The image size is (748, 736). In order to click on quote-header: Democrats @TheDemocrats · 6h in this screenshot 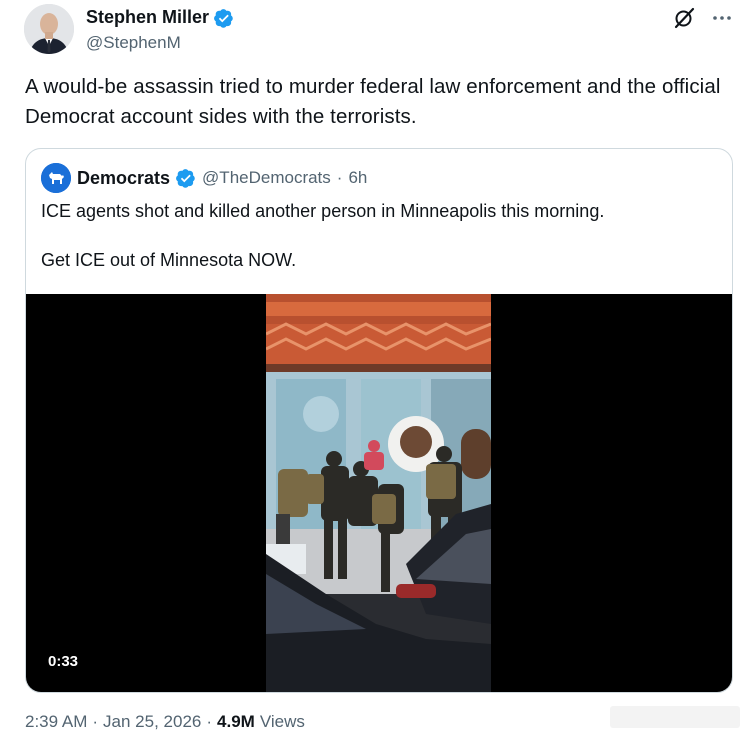, I will do `click(204, 178)`.